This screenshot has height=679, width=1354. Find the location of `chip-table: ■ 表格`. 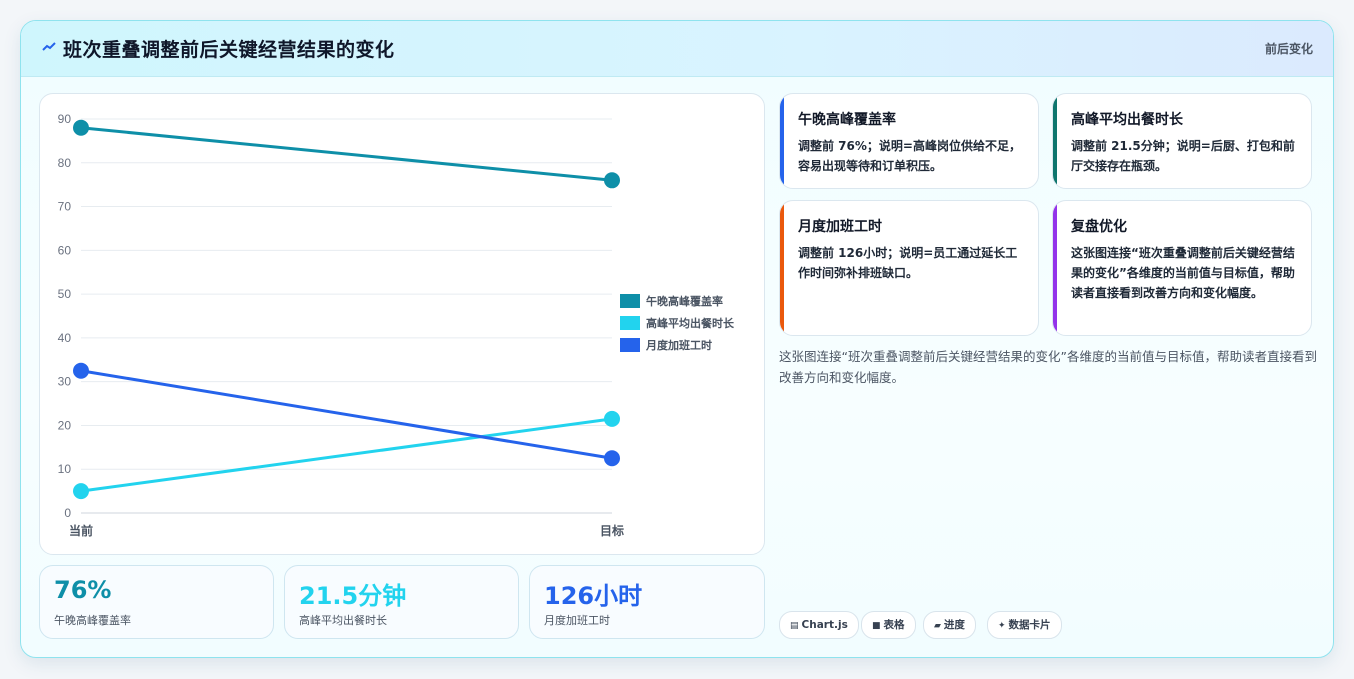

chip-table: ■ 表格 is located at coordinates (888, 625).